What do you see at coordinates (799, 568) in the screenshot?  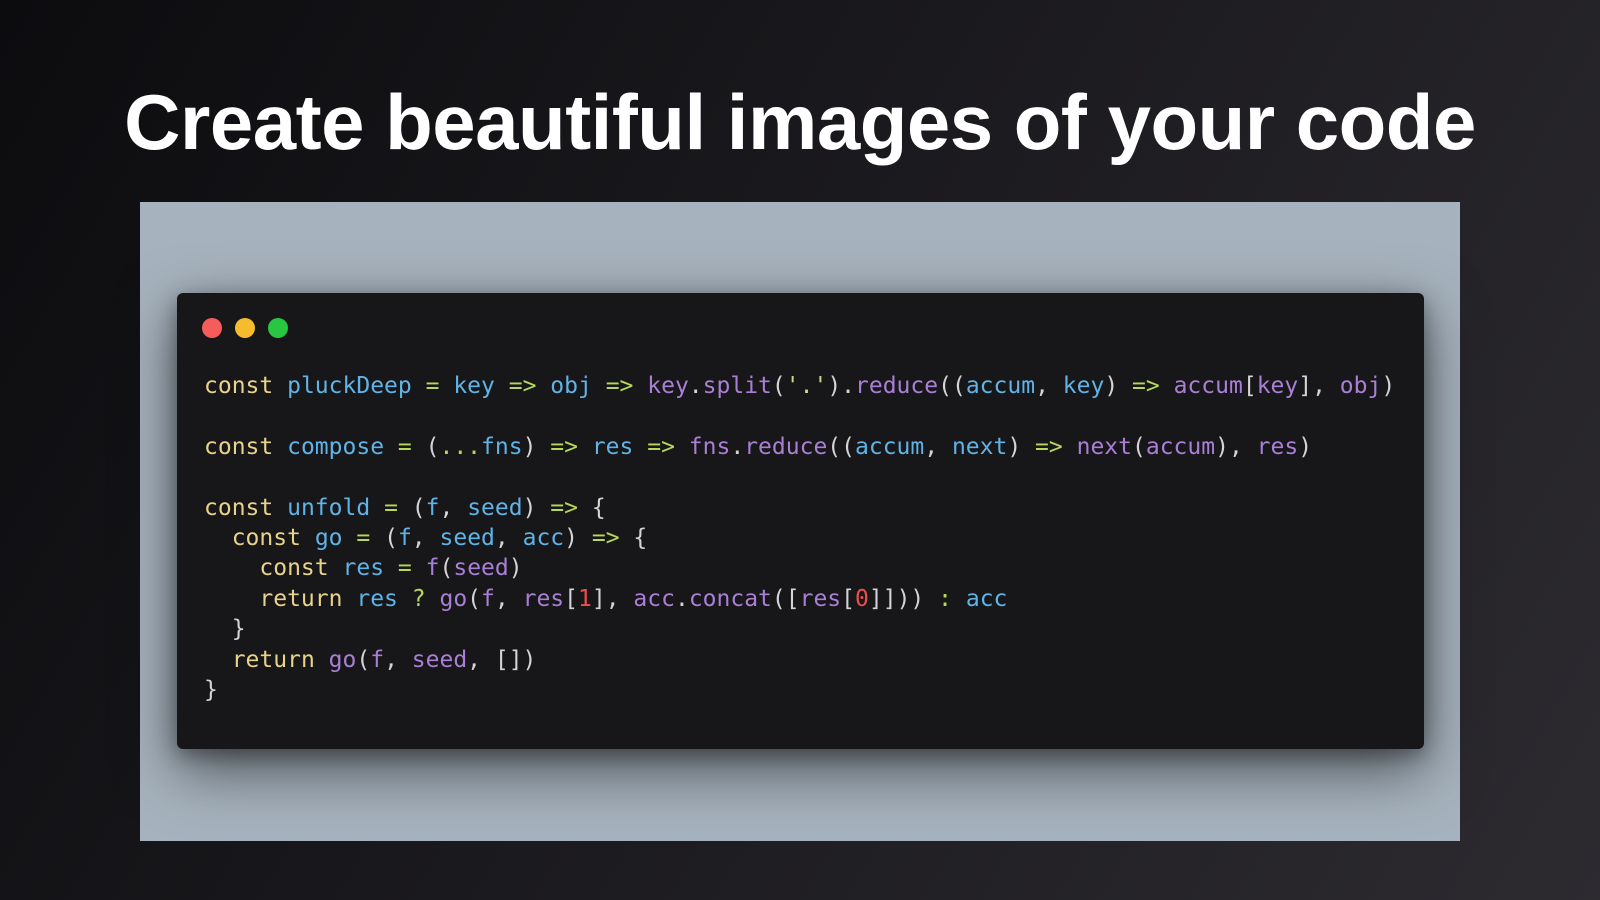 I see `code-line: const res = f(seed)` at bounding box center [799, 568].